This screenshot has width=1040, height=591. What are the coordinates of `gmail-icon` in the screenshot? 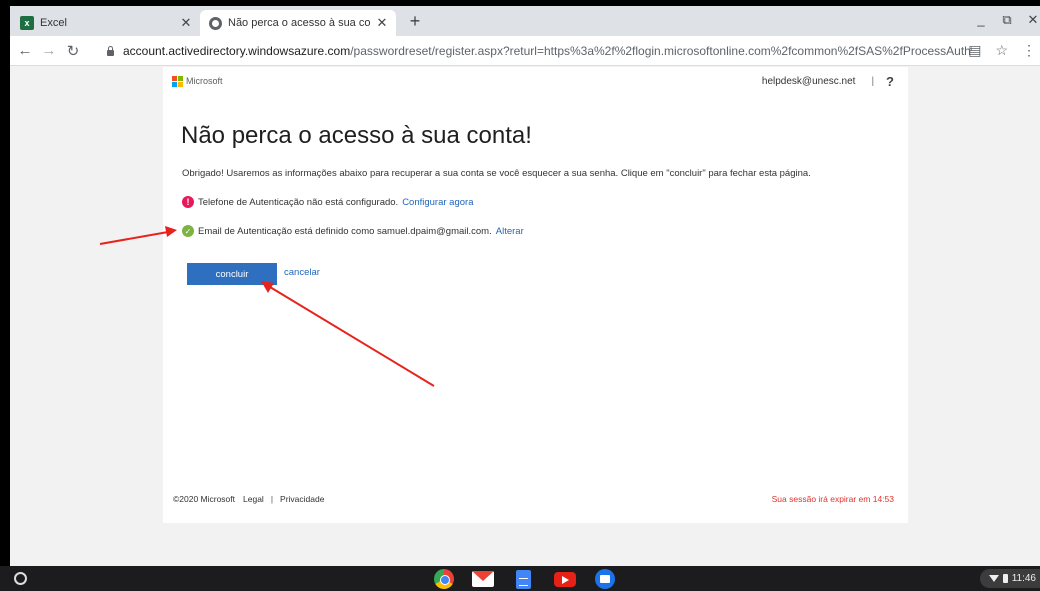 It's located at (483, 579).